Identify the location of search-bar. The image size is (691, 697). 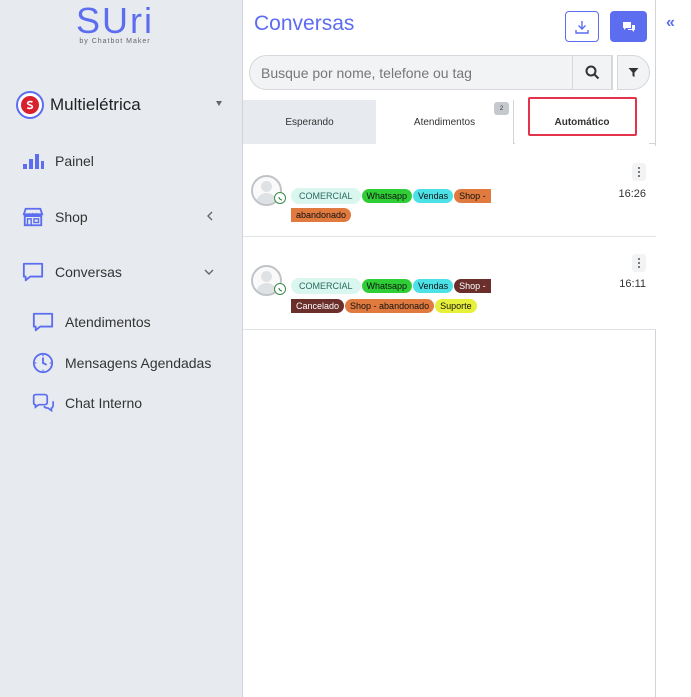
(431, 72).